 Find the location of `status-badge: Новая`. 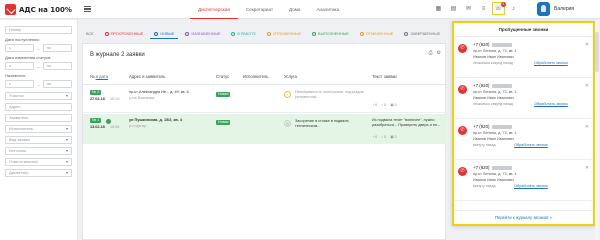

status-badge: Новая is located at coordinates (223, 94).